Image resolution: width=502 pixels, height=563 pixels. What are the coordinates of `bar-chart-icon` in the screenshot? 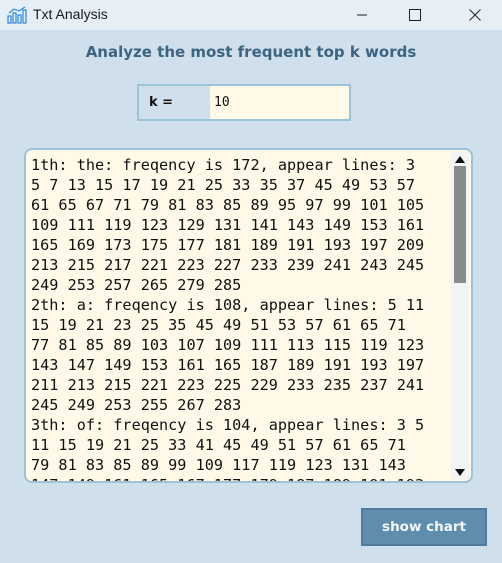 It's located at (17, 15).